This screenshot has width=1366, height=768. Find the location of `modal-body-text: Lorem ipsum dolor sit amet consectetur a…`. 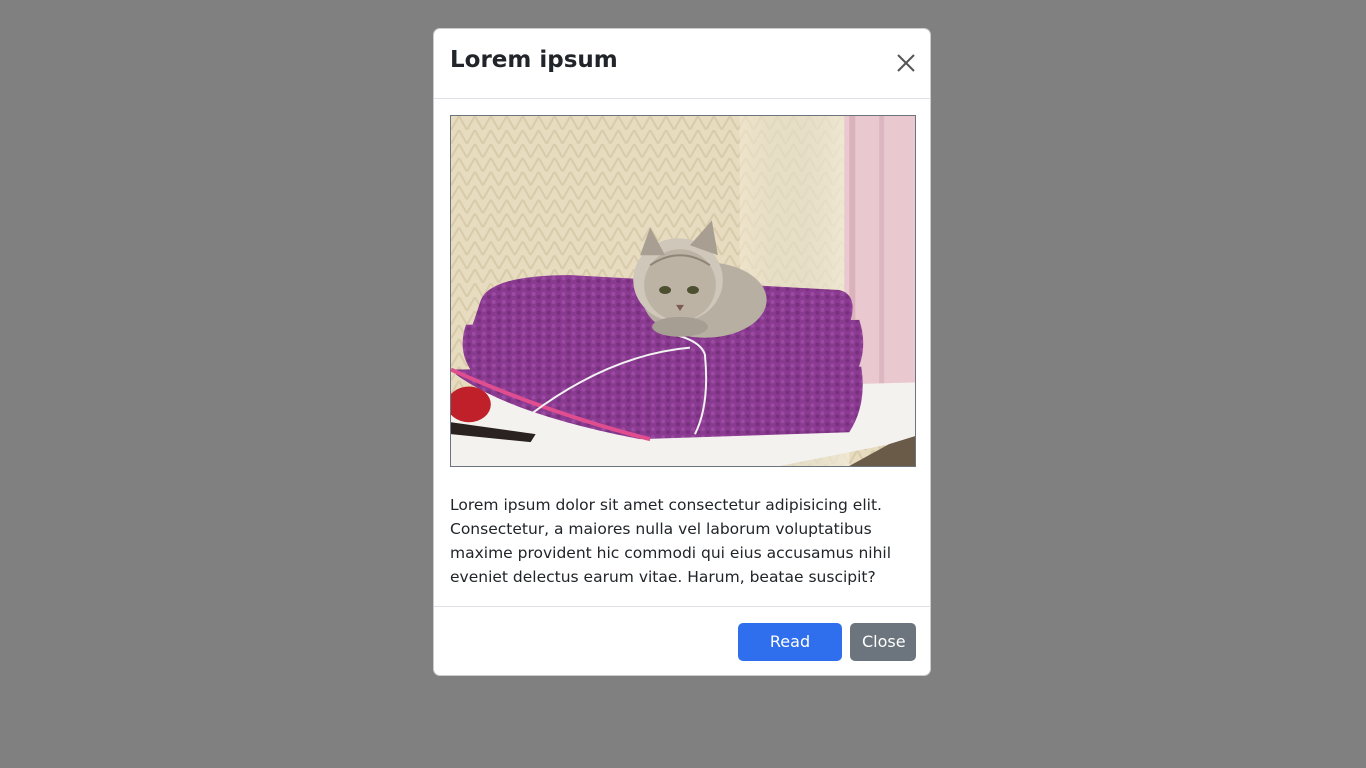

modal-body-text: Lorem ipsum dolor sit amet consectetur a… is located at coordinates (671, 541).